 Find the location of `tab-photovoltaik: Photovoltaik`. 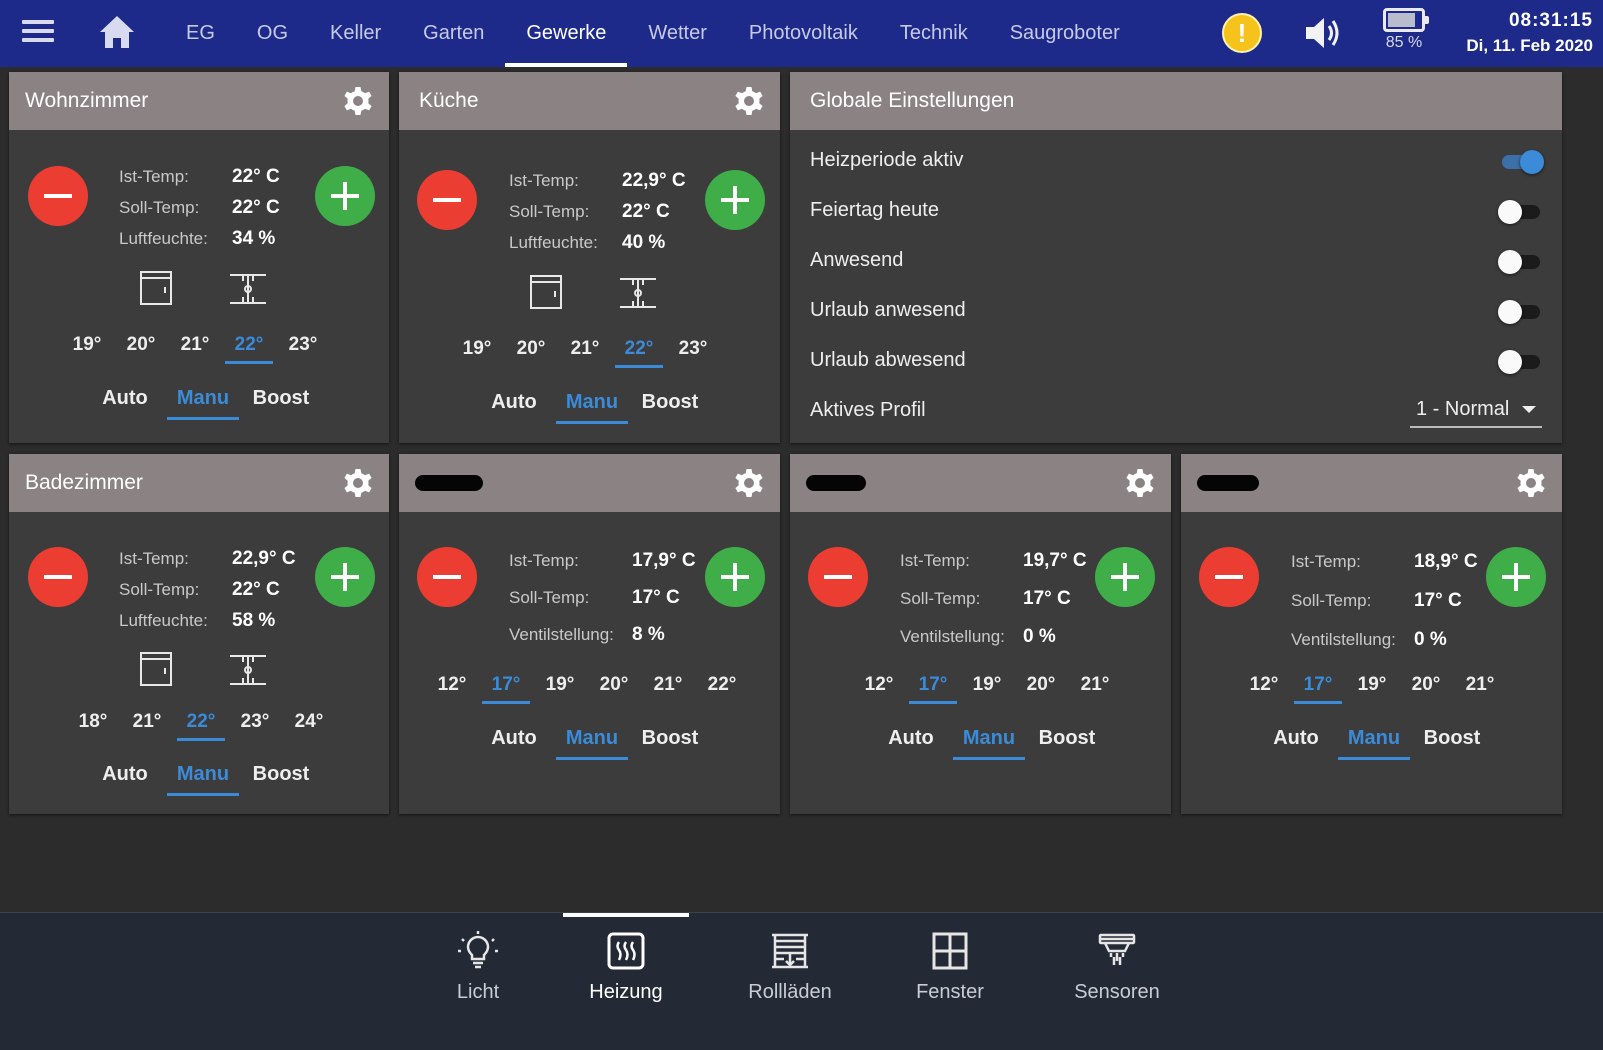

tab-photovoltaik: Photovoltaik is located at coordinates (803, 33).